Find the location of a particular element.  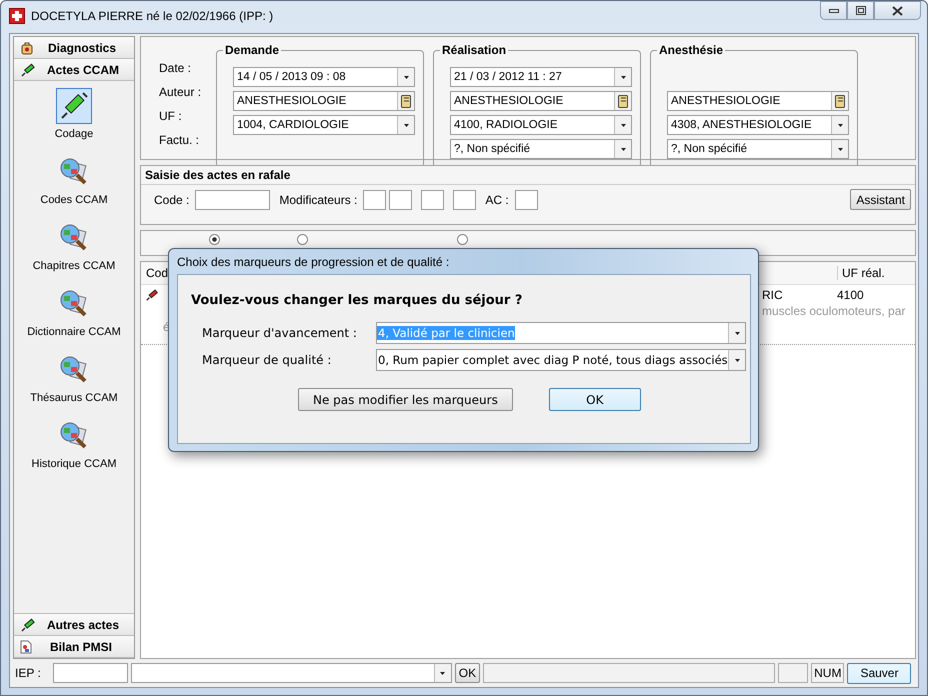

combo-field is located at coordinates (291, 673).